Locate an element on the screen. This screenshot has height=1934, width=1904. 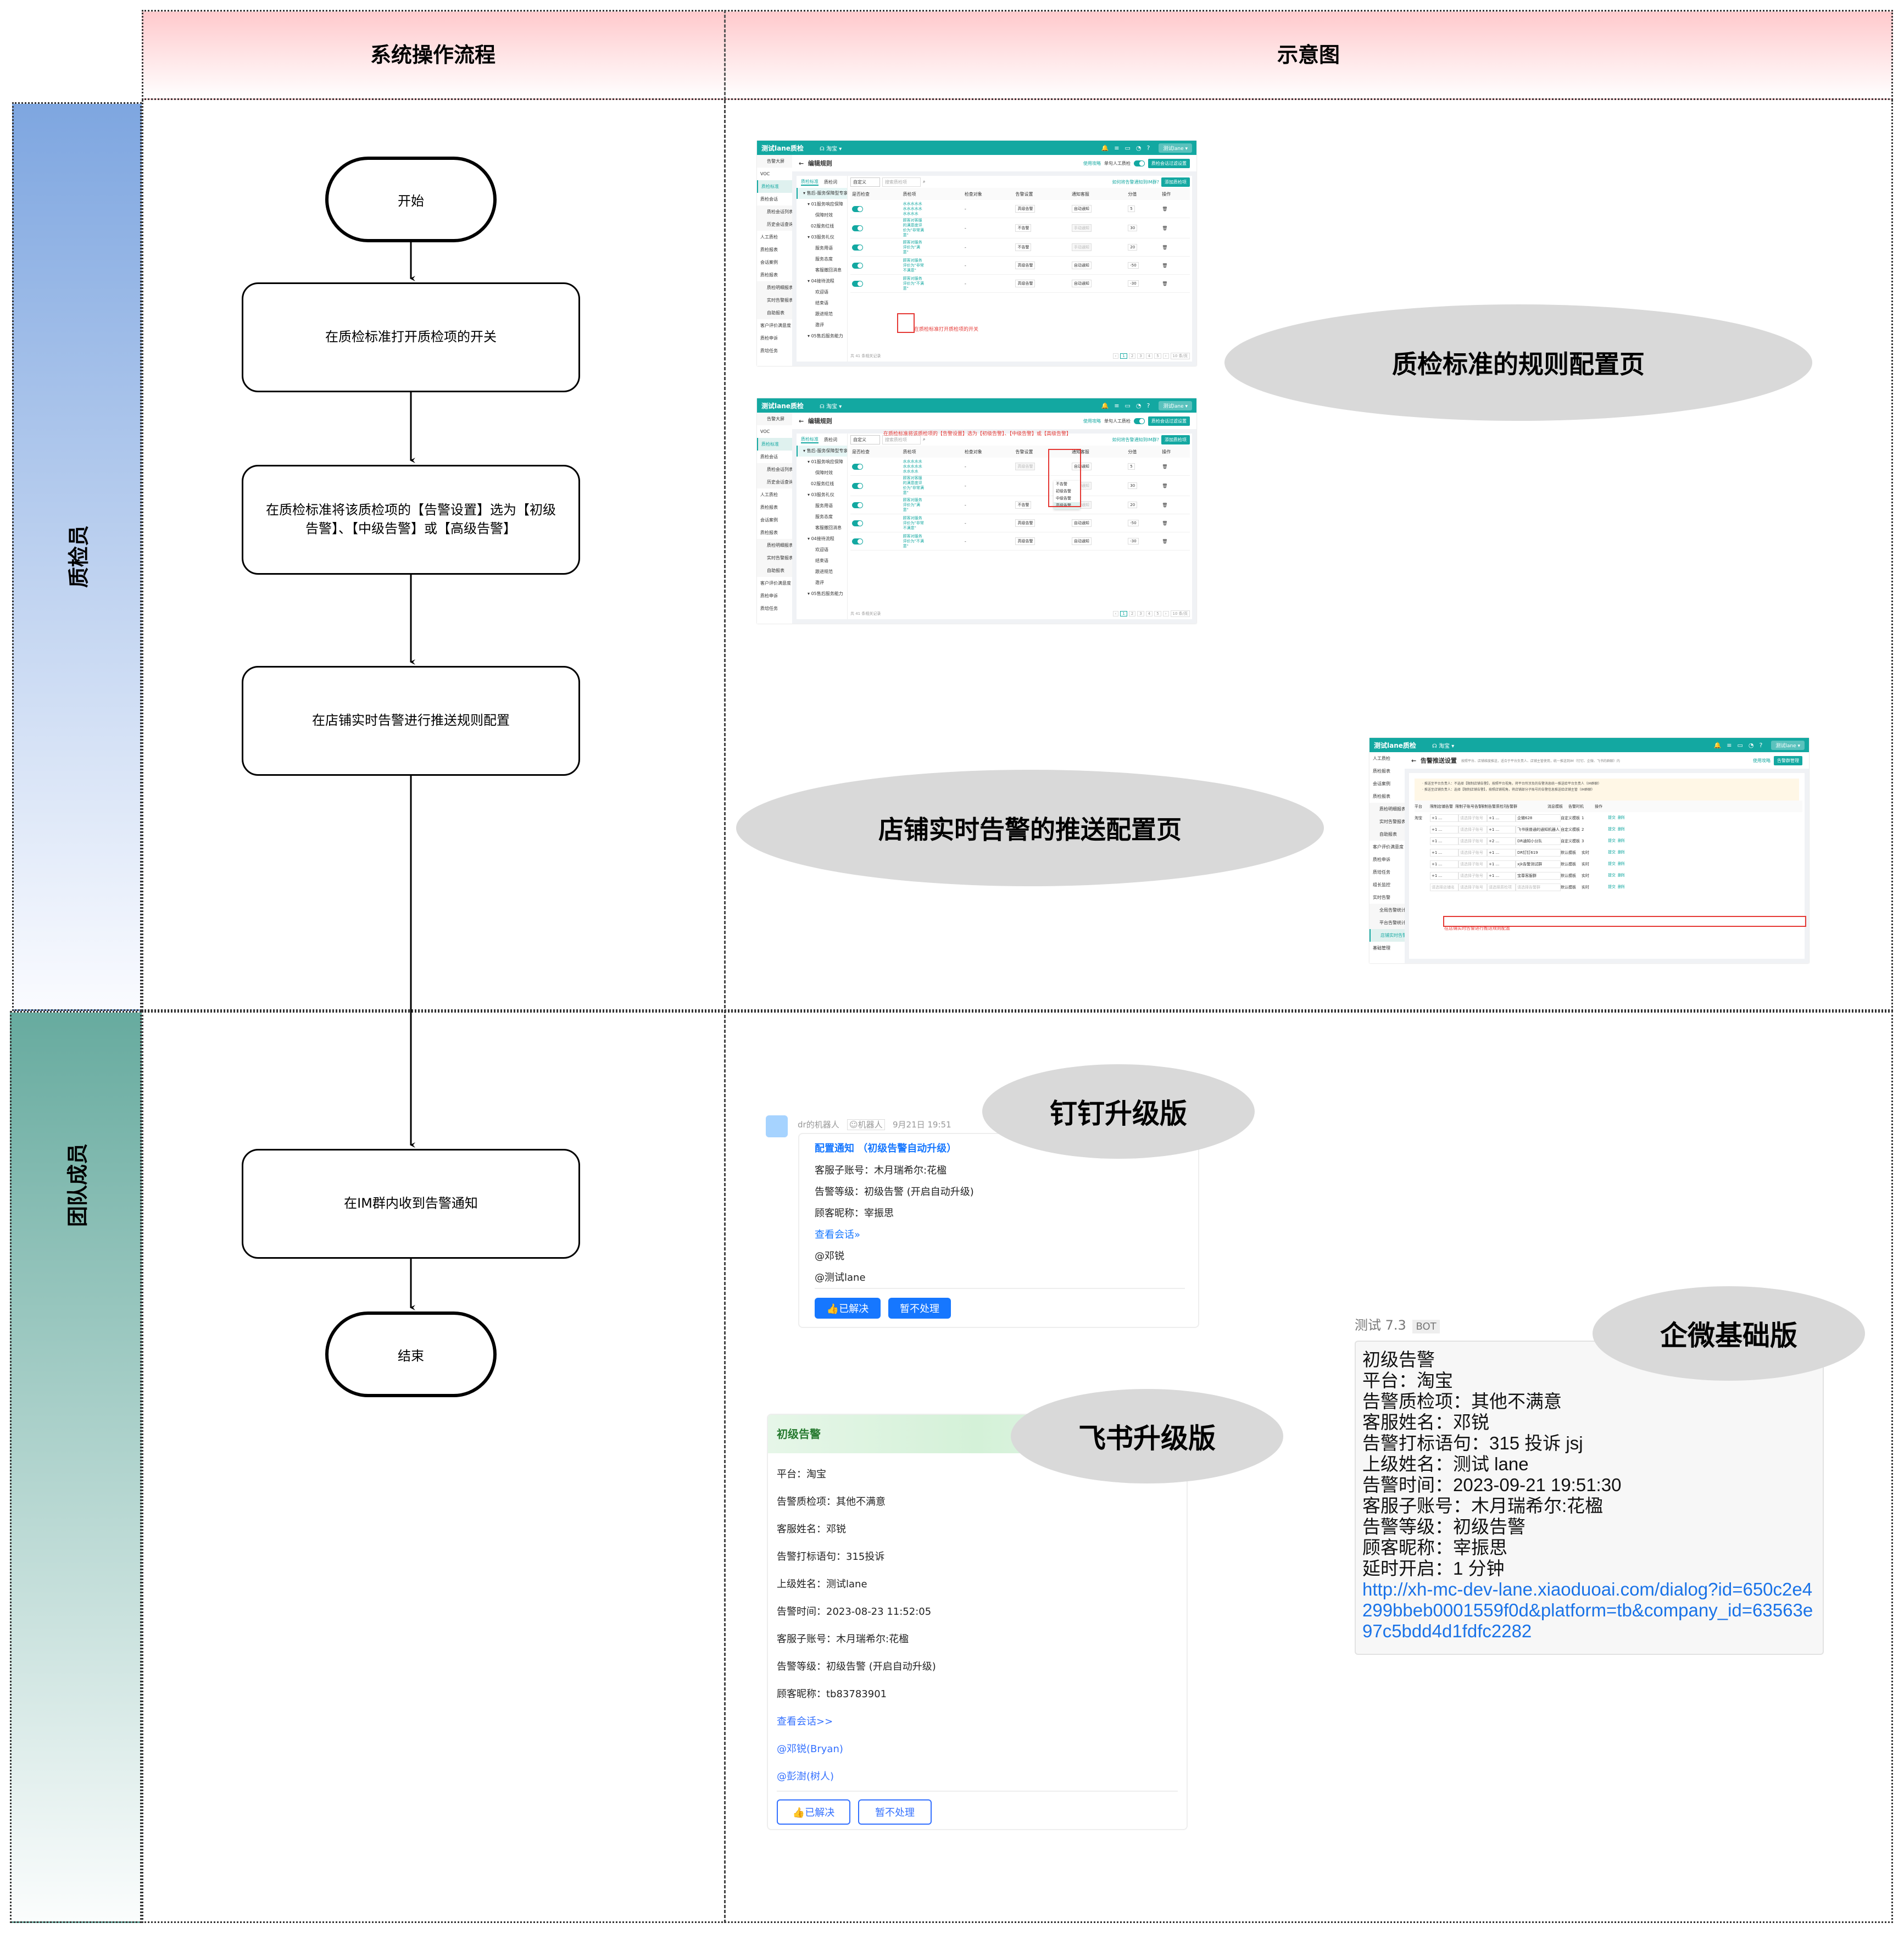
shop-select: 请选择店铺名 is located at coordinates (1444, 887).